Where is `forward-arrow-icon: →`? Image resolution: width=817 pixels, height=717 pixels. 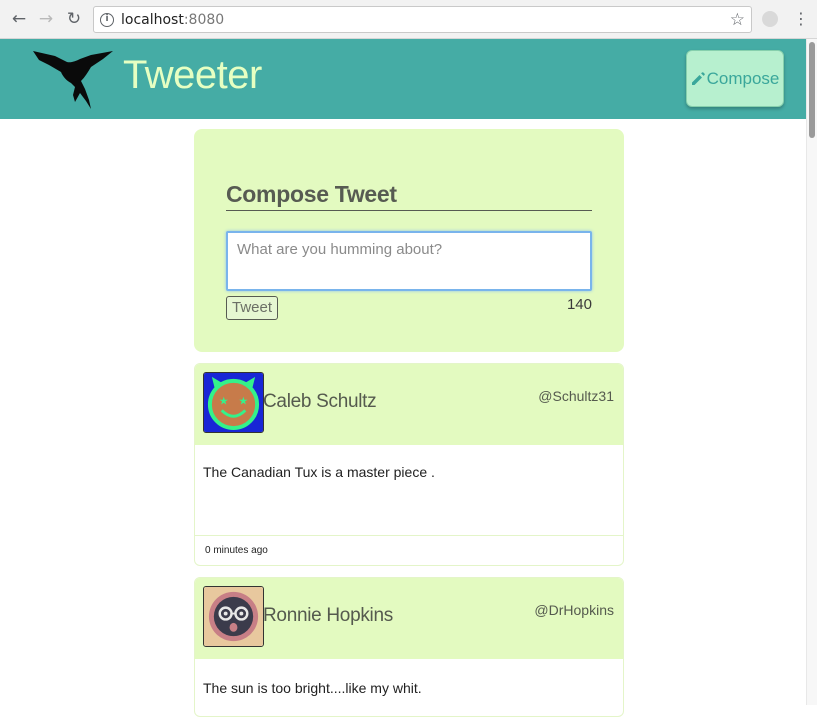 forward-arrow-icon: → is located at coordinates (46, 19).